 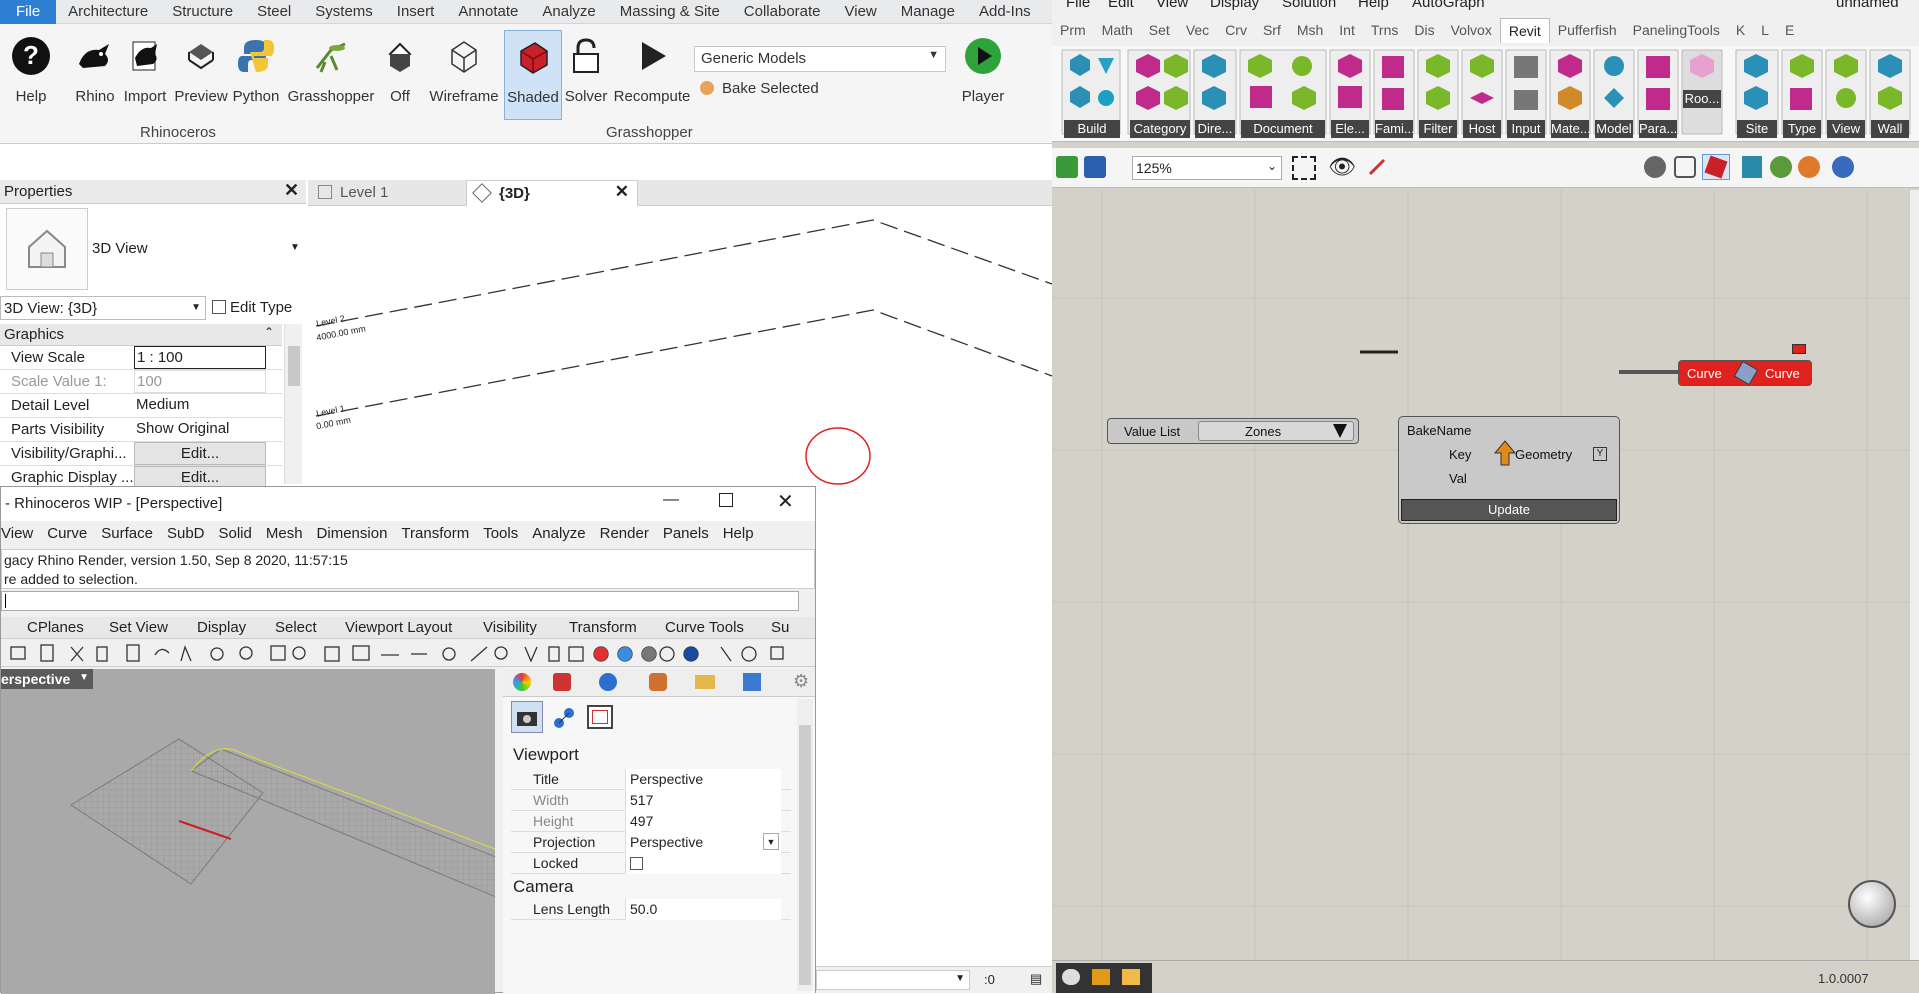 What do you see at coordinates (1424, 30) in the screenshot?
I see `gh-tab-dis: Dis` at bounding box center [1424, 30].